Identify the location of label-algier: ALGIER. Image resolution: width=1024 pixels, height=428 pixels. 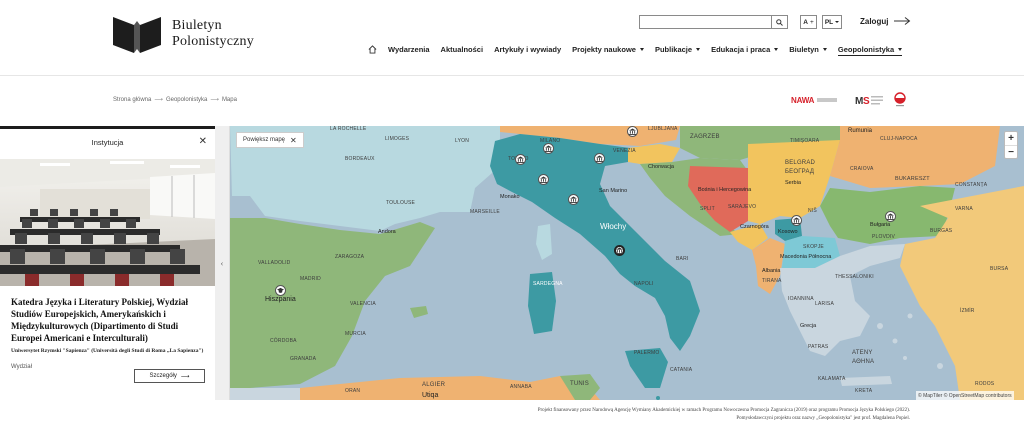
(434, 385).